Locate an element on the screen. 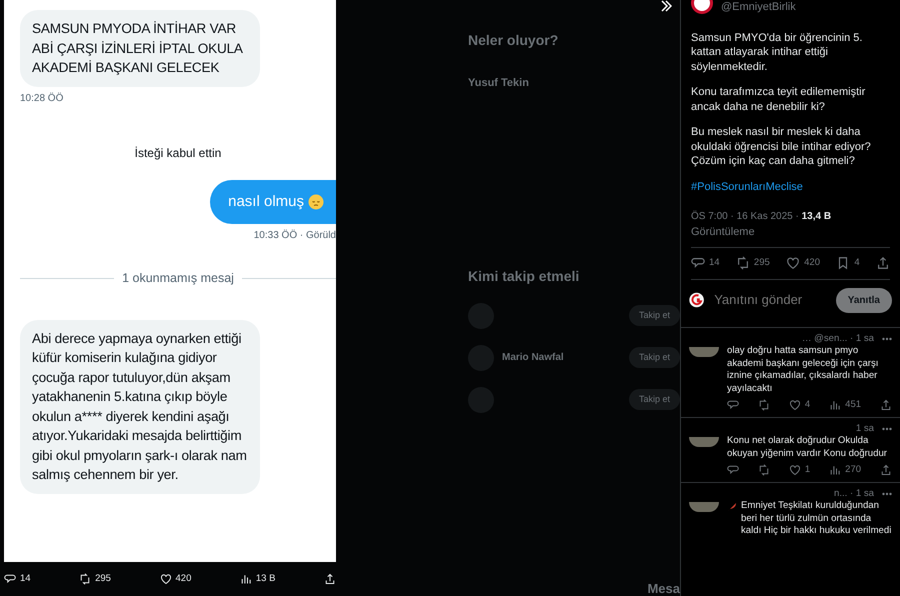 This screenshot has width=900, height=596. message-time: 10:28 ÖÖ is located at coordinates (42, 99).